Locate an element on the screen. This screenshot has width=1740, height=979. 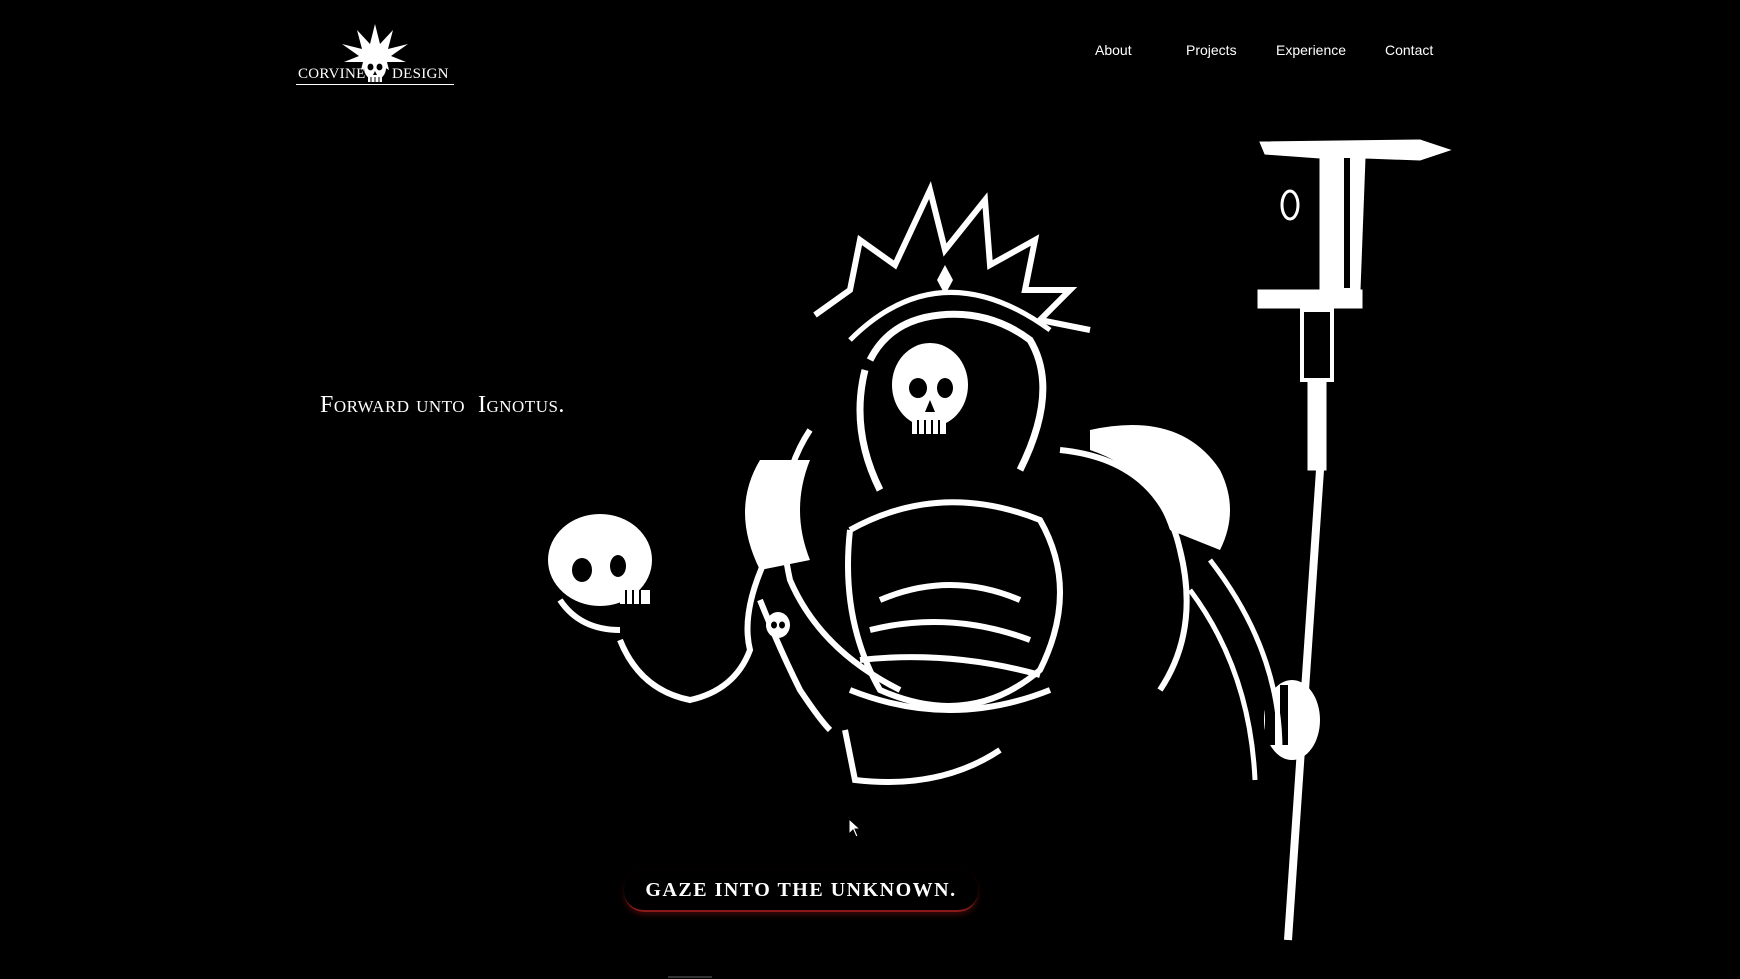
logo-underline is located at coordinates (375, 84).